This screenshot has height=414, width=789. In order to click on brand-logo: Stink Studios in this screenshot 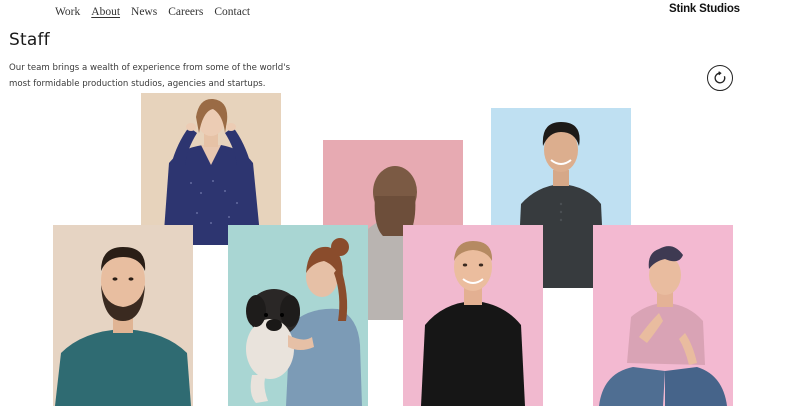, I will do `click(704, 9)`.